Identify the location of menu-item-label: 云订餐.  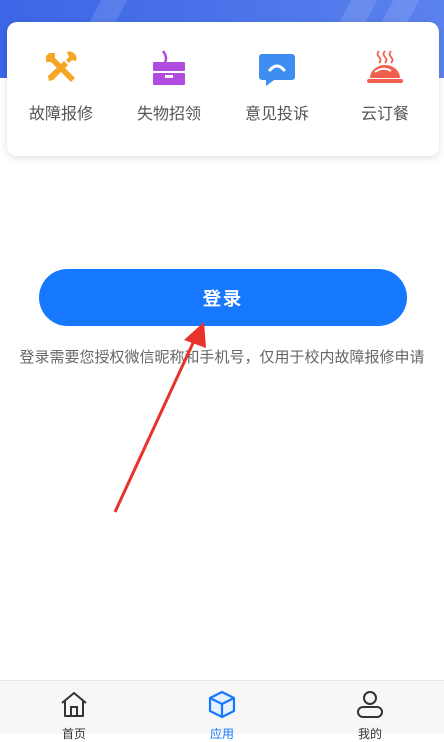
(384, 113).